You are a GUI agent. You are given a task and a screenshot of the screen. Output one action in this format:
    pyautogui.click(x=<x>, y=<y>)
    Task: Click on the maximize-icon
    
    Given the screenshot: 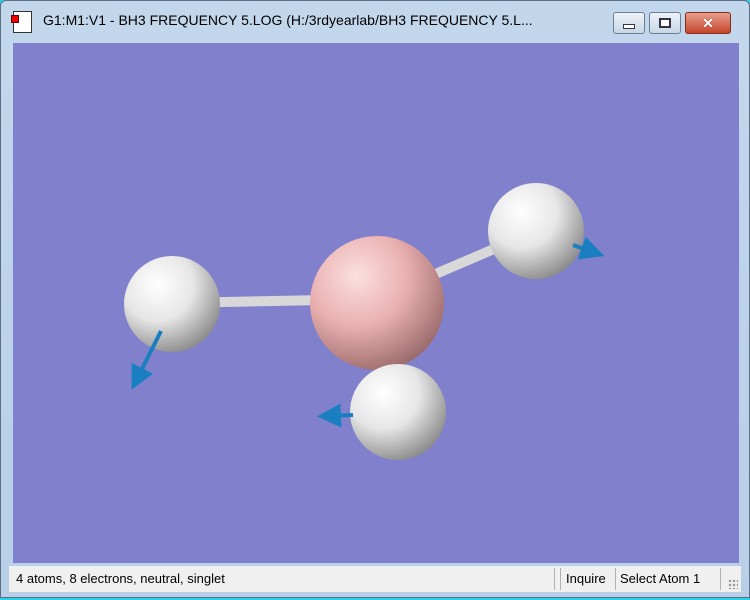 What is the action you would take?
    pyautogui.click(x=665, y=23)
    